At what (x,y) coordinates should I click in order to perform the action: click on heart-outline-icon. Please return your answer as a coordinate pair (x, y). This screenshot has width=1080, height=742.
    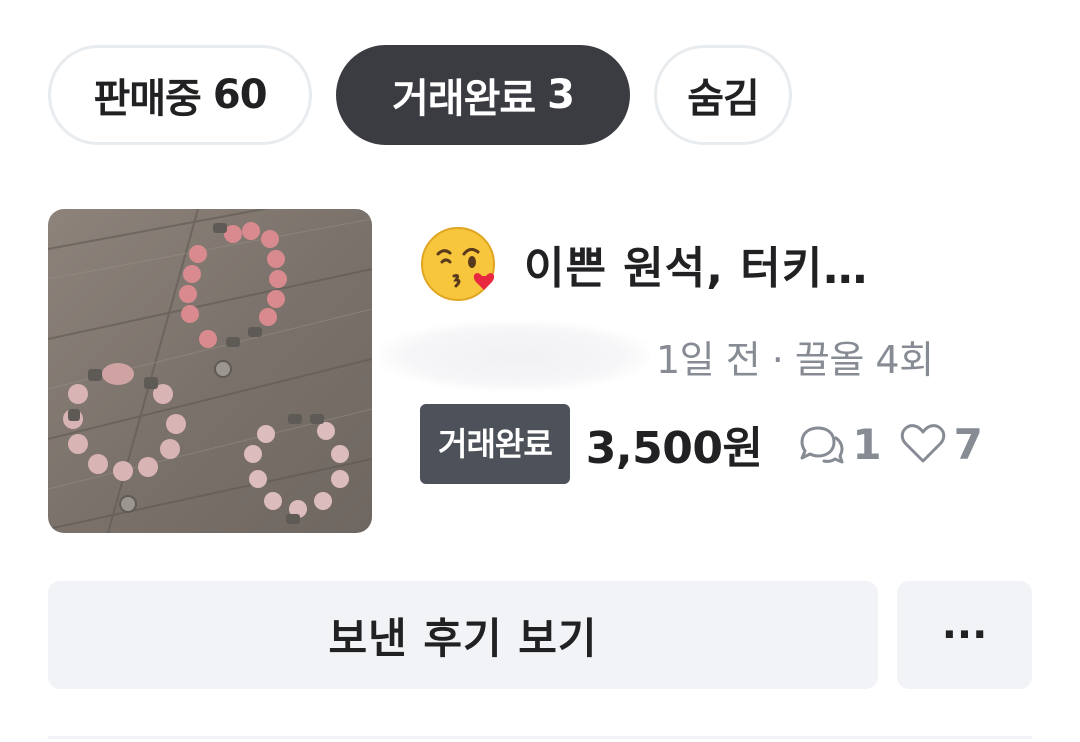
    Looking at the image, I should click on (922, 443).